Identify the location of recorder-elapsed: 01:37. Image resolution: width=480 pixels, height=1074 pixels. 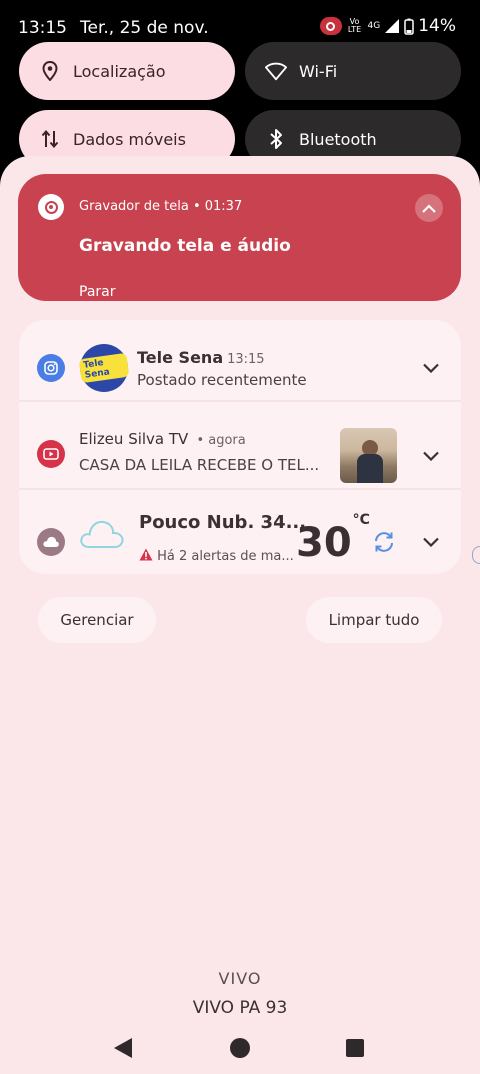
(223, 206).